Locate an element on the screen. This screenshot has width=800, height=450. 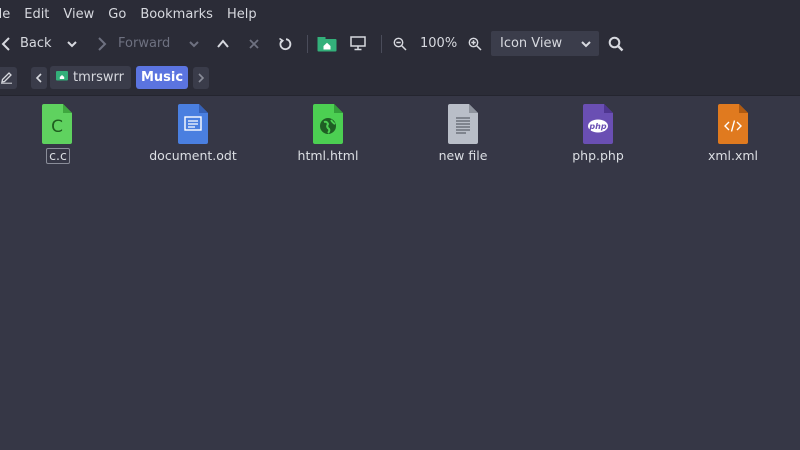
view-mode-select: Icon View is located at coordinates (545, 43).